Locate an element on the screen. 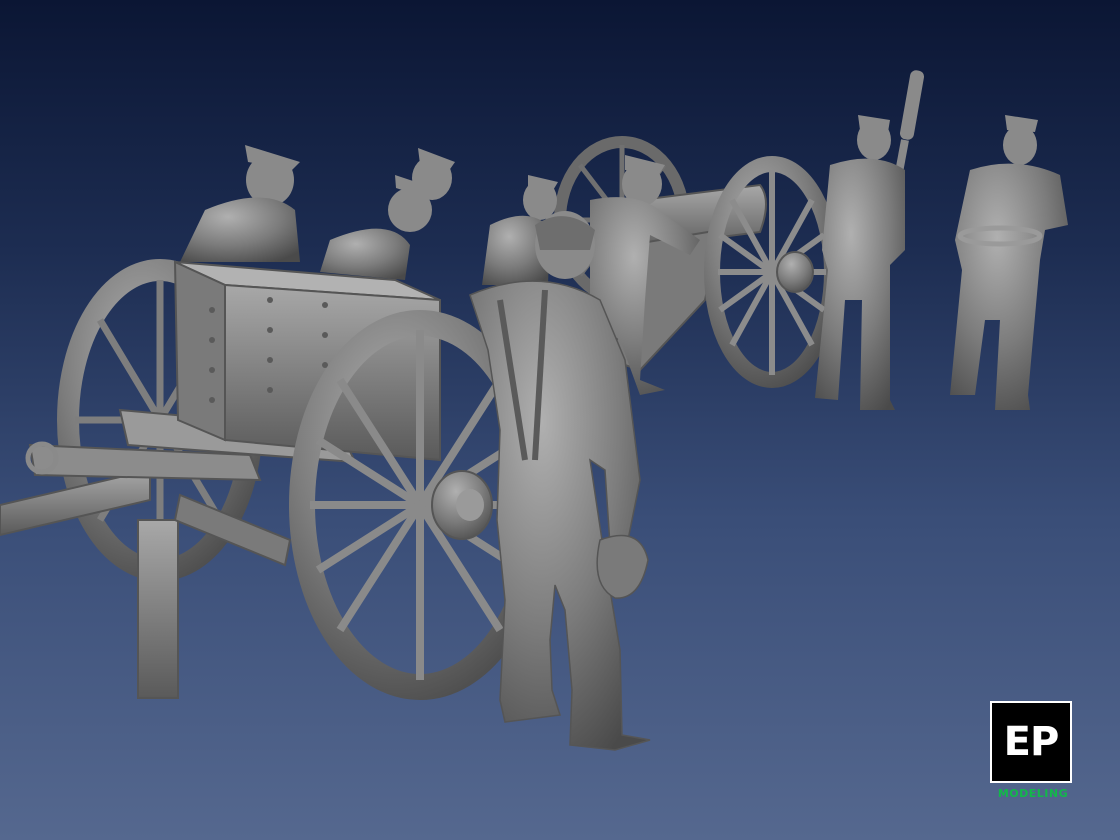 This screenshot has height=840, width=1120. soldier-with-rammer is located at coordinates (870, 240).